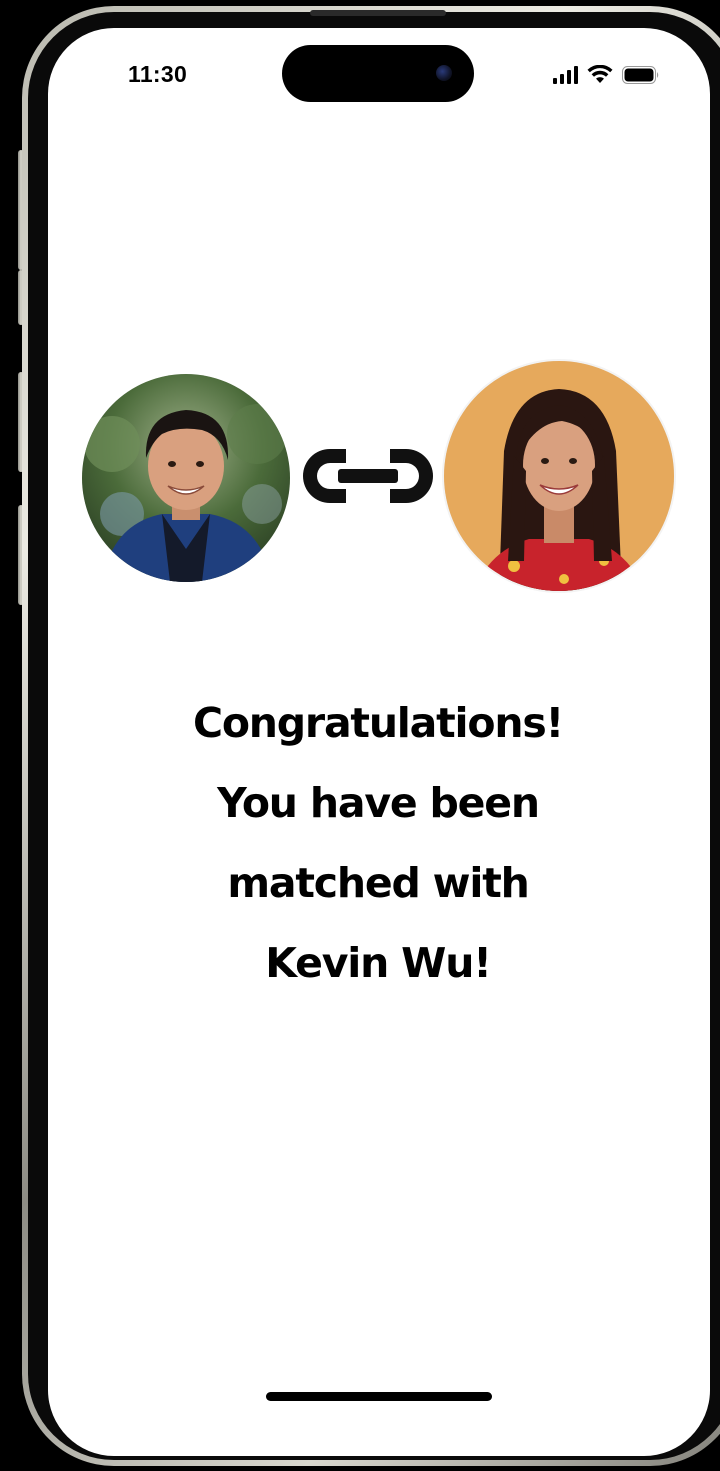  What do you see at coordinates (379, 1396) in the screenshot?
I see `home-indicator` at bounding box center [379, 1396].